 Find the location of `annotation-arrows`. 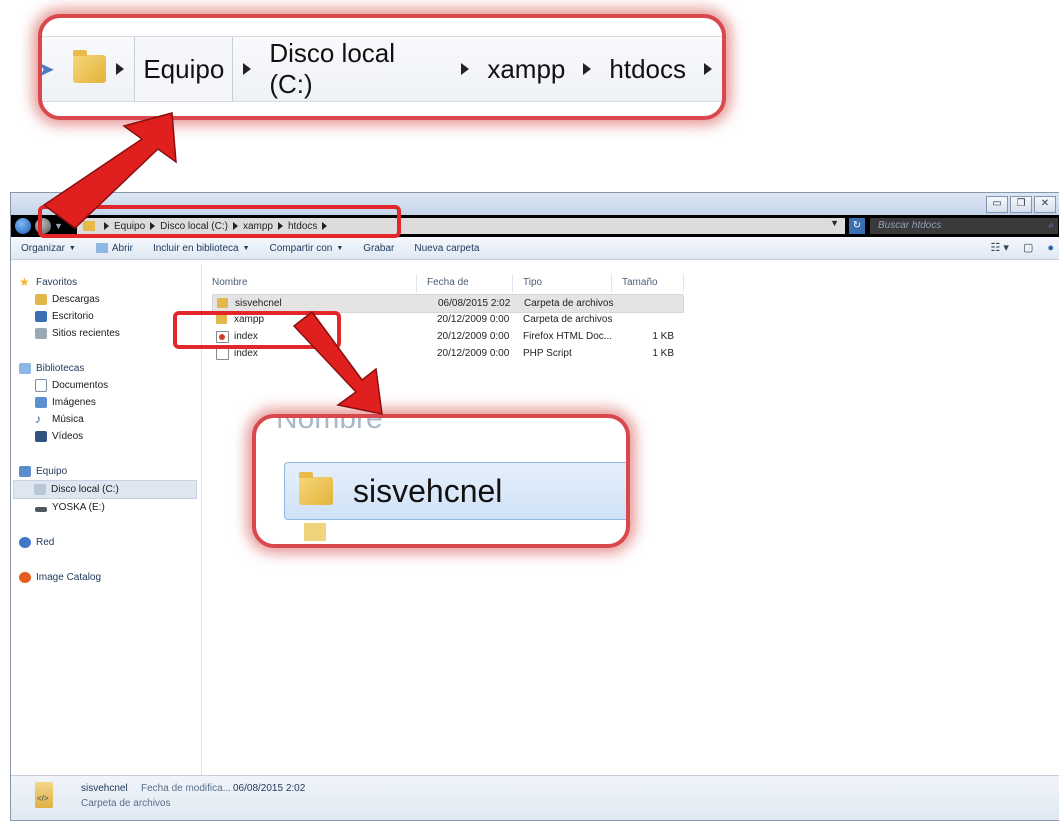

annotation-arrows is located at coordinates (212, 263).